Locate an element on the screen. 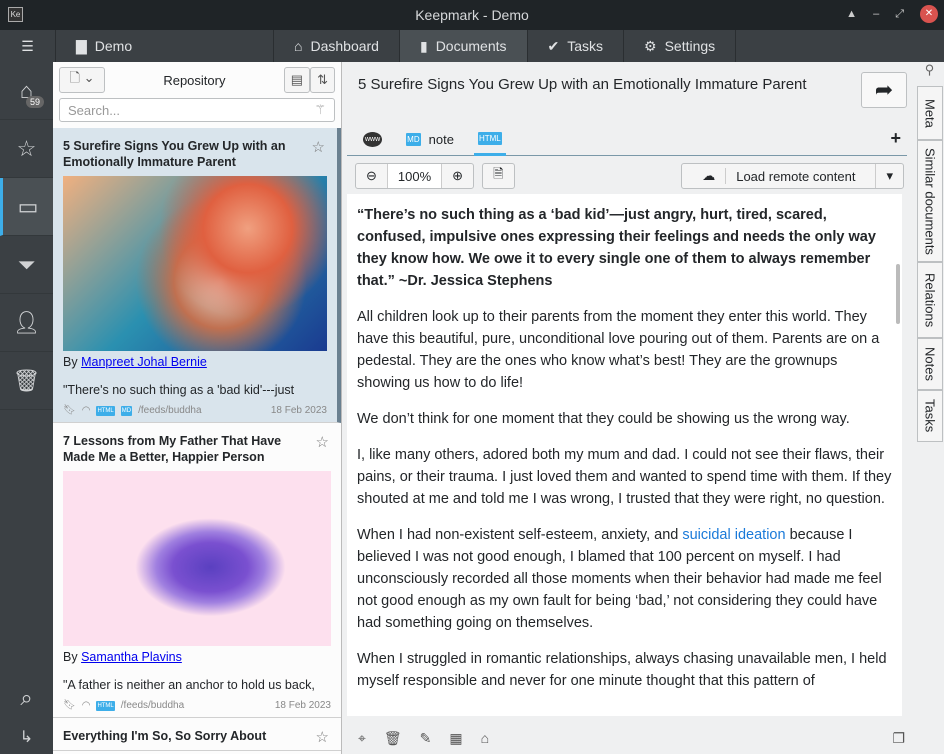  author-link: Manpreet Johal Bernie is located at coordinates (144, 362).